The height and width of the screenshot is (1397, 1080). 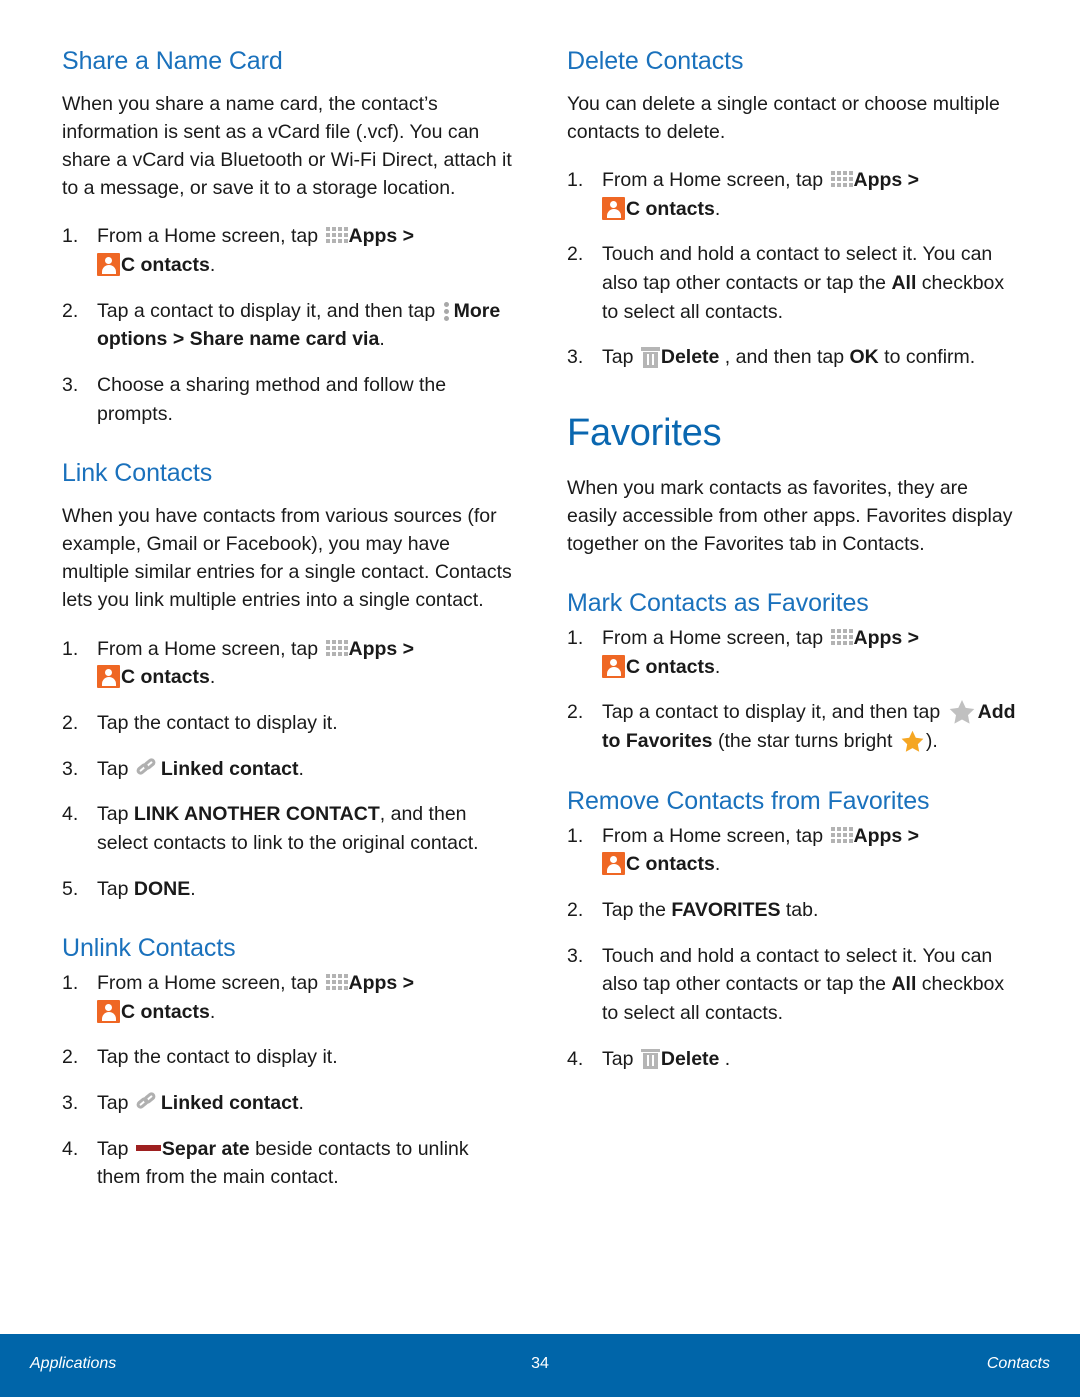 I want to click on step-text: Tap the, so click(x=637, y=909).